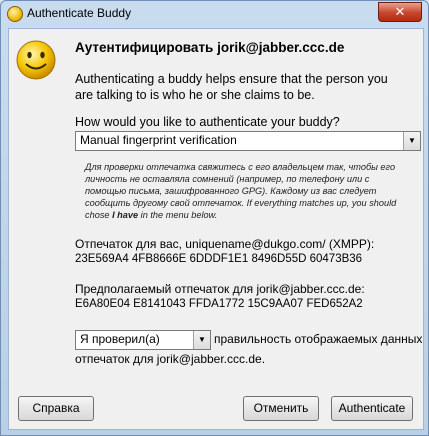 This screenshot has height=436, width=429. I want to click on dialog-heading: Аутентифицировать jorik@jabber.ccc.de, so click(210, 47).